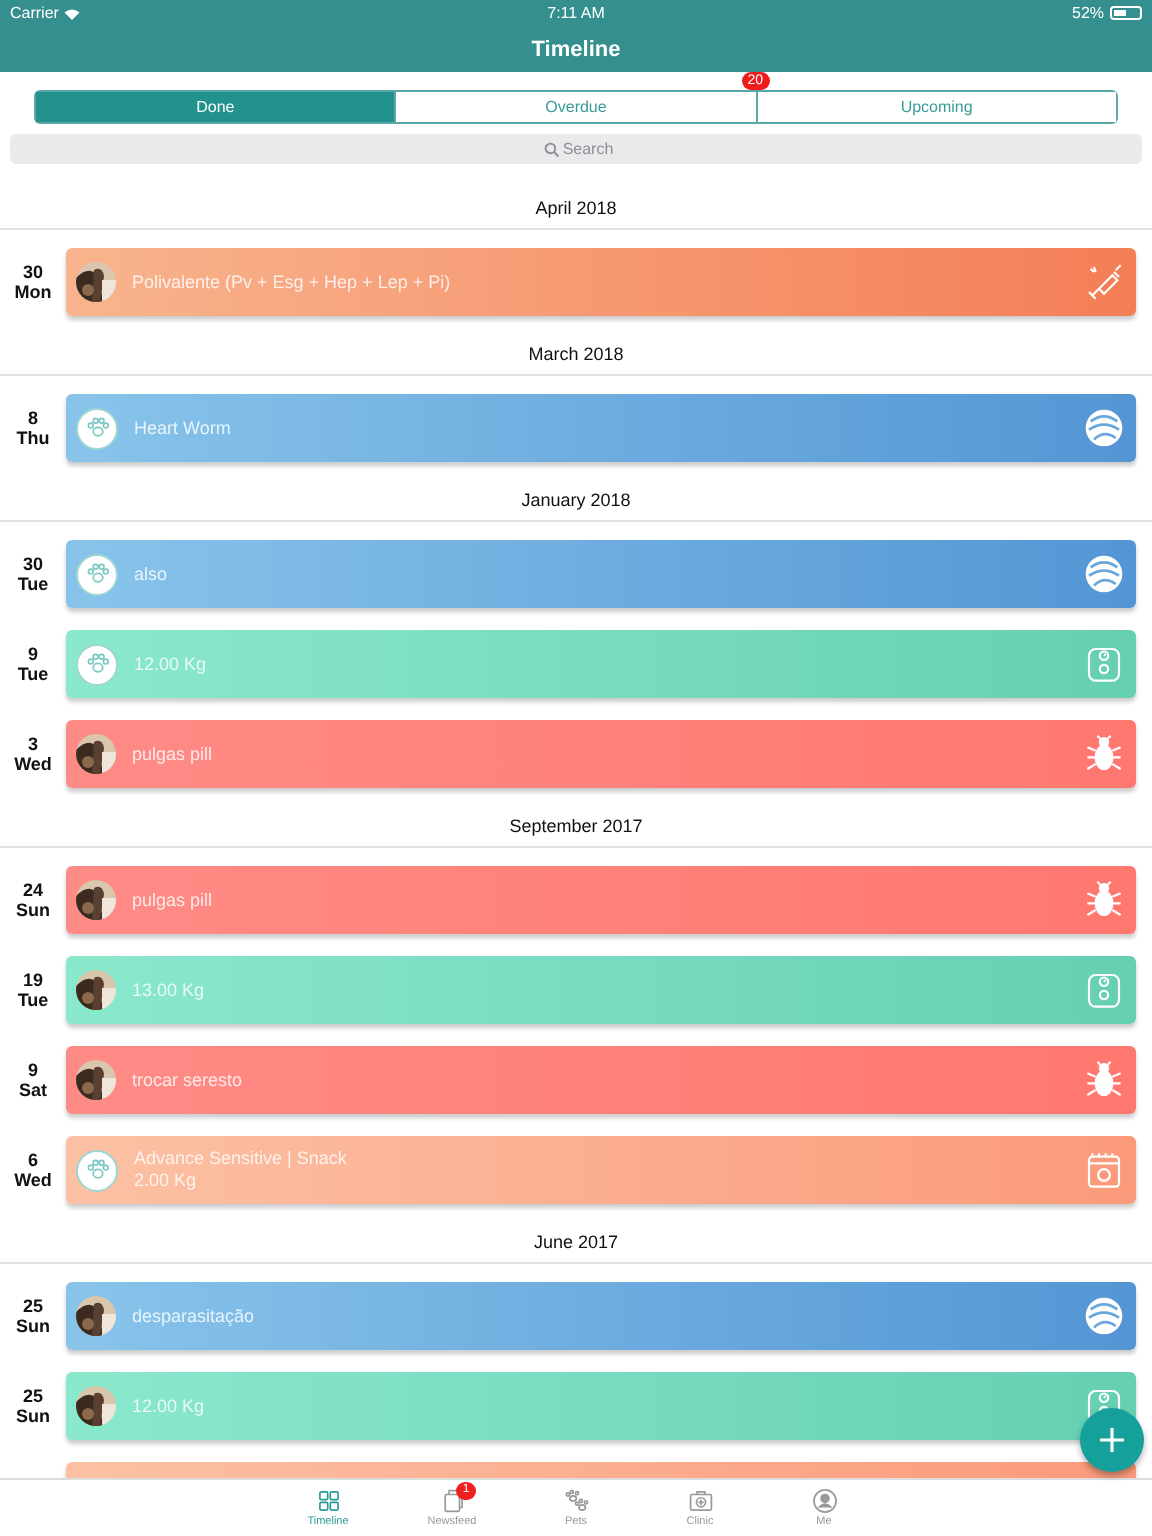 The width and height of the screenshot is (1152, 1536). Describe the element at coordinates (32, 1090) in the screenshot. I see `weekday-label: Sat` at that location.